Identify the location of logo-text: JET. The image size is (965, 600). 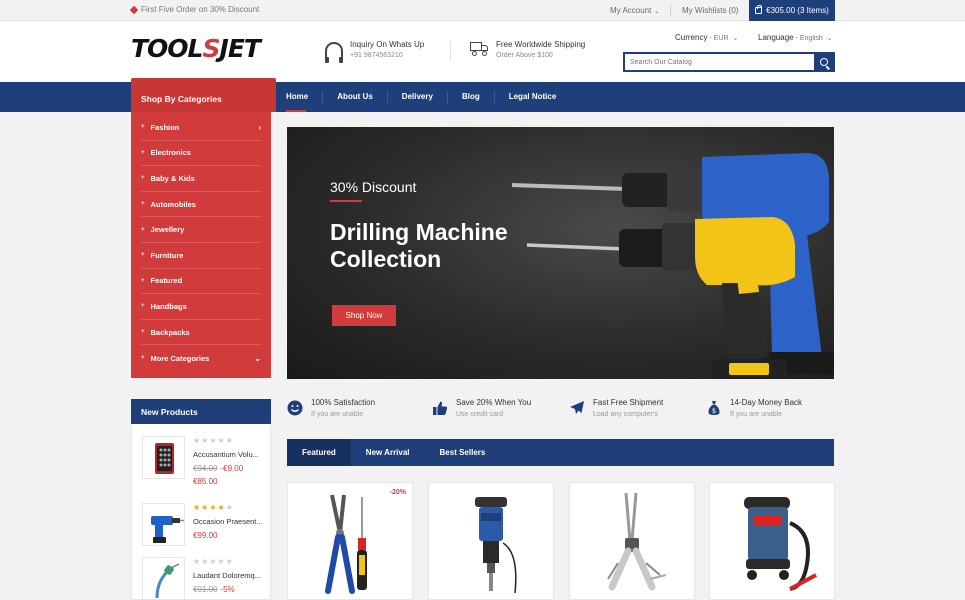
(240, 48).